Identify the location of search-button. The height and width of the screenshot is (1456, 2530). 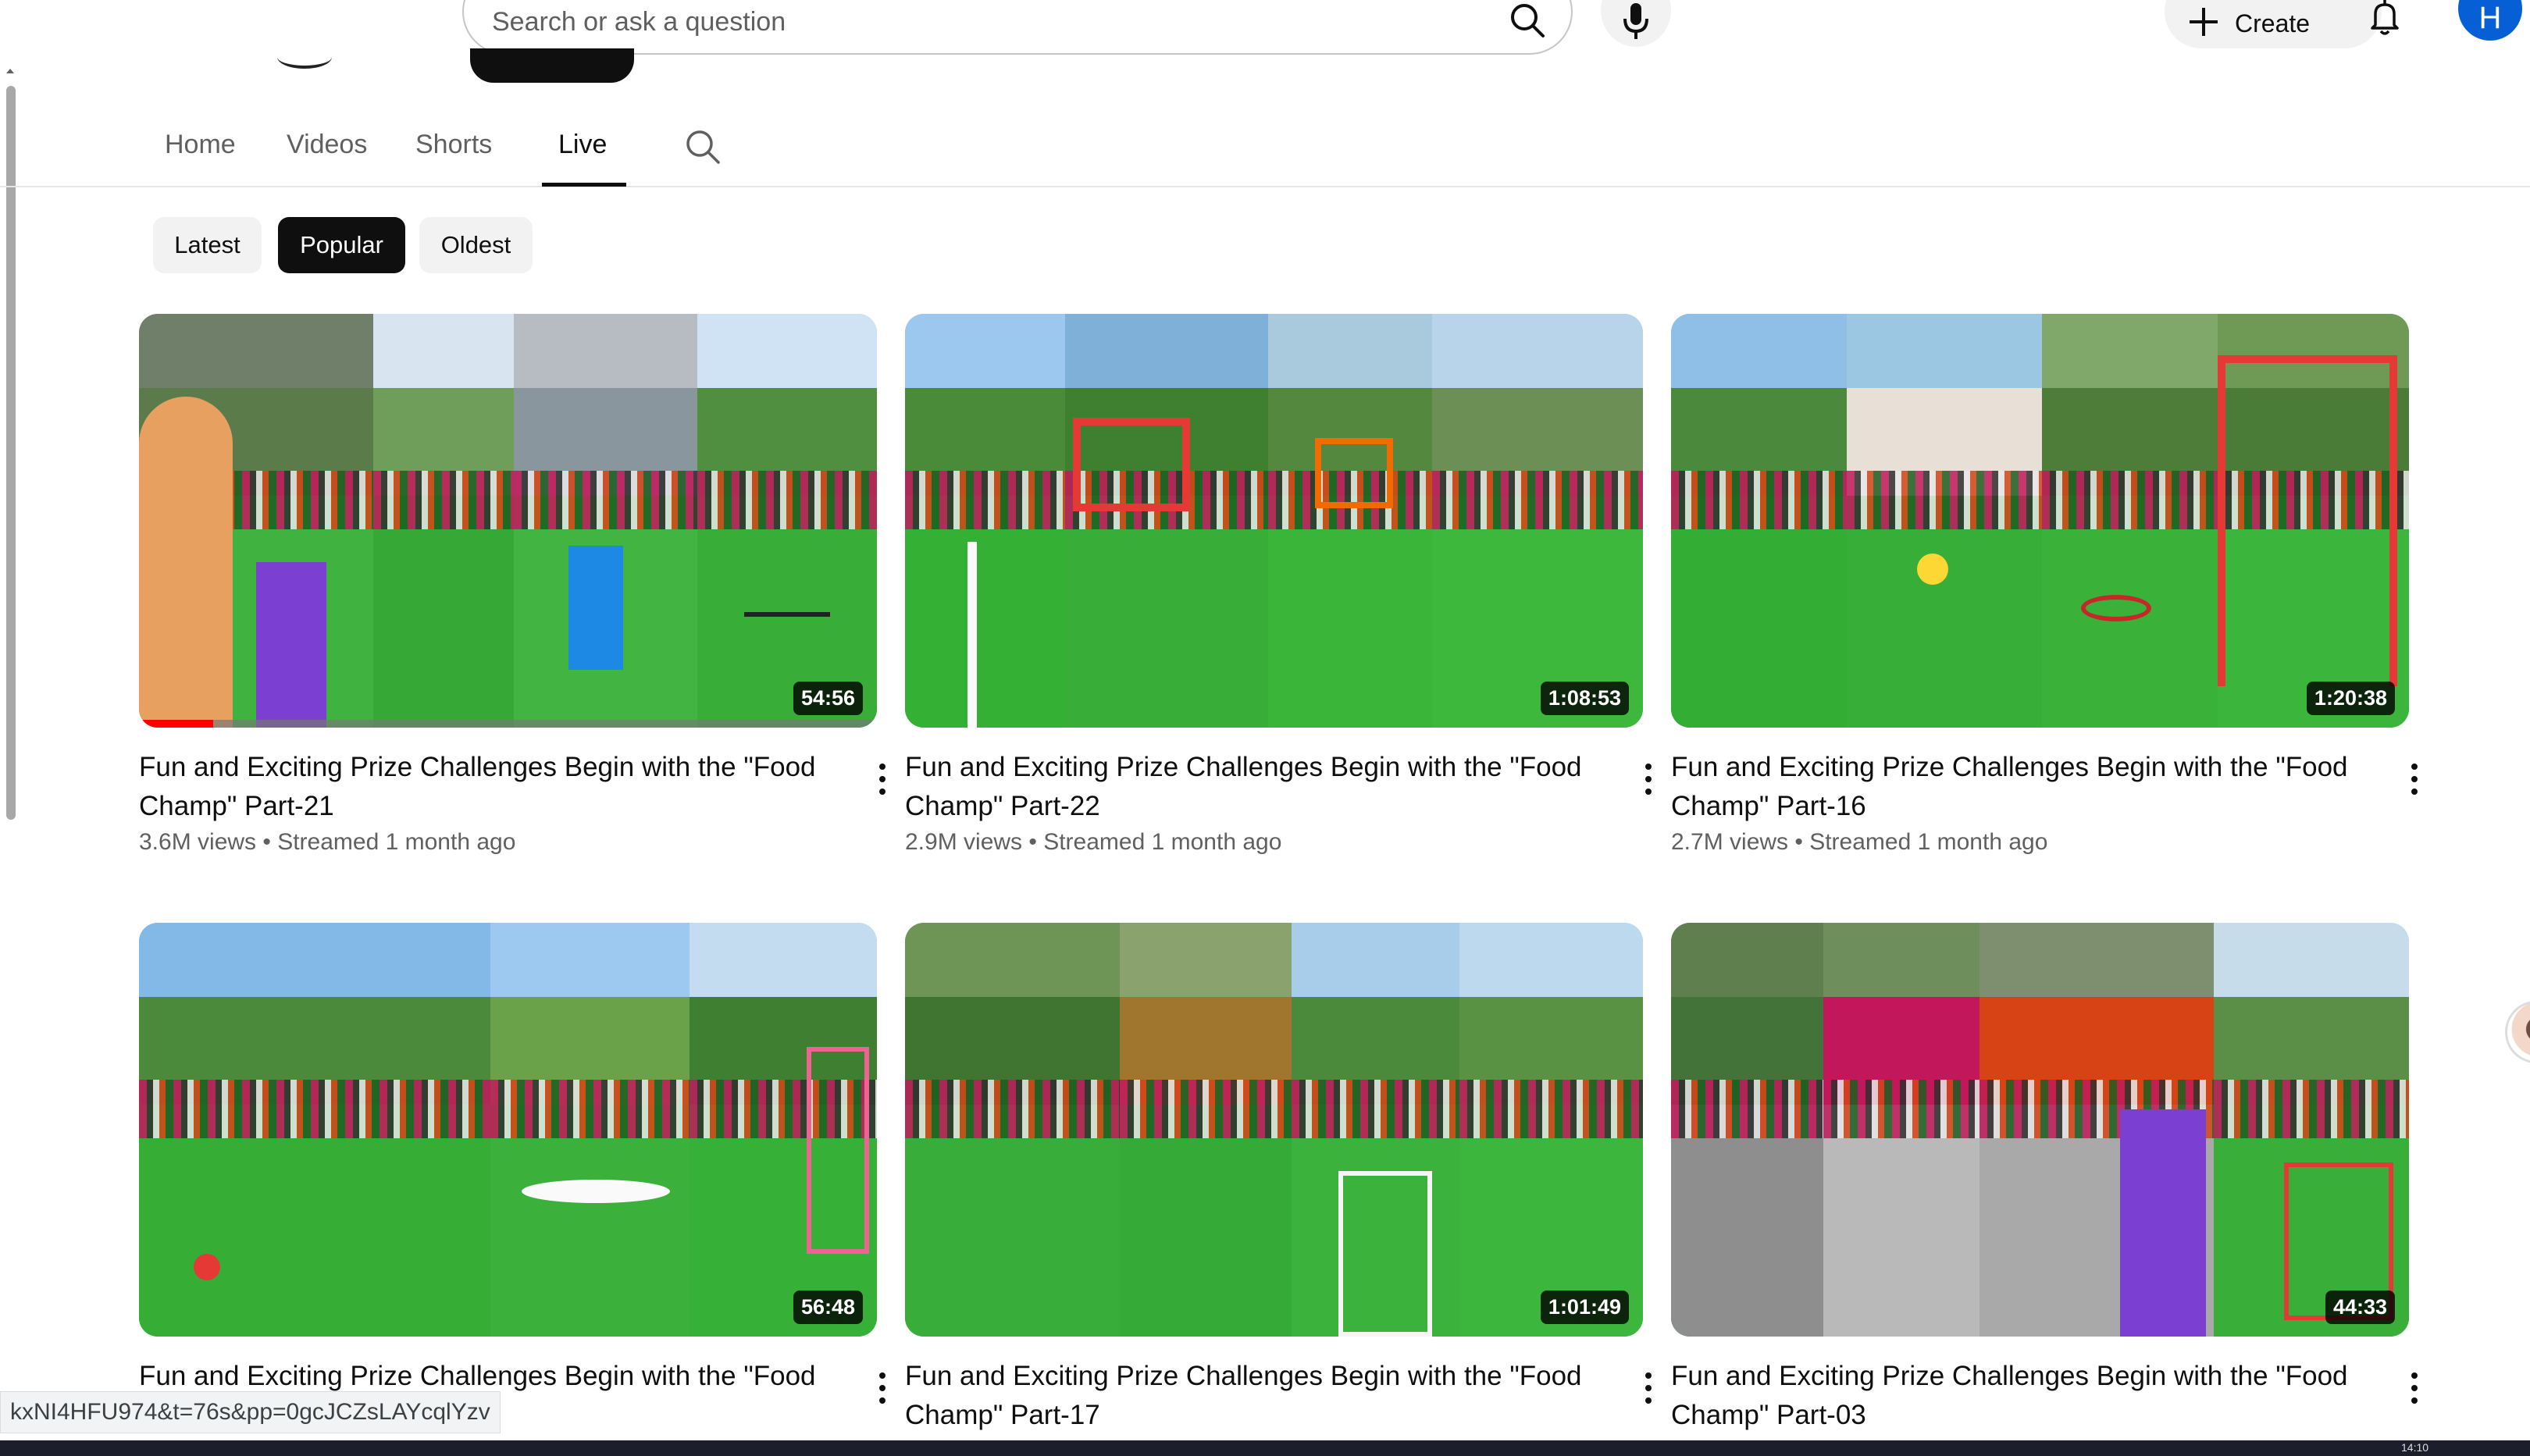
(1527, 20).